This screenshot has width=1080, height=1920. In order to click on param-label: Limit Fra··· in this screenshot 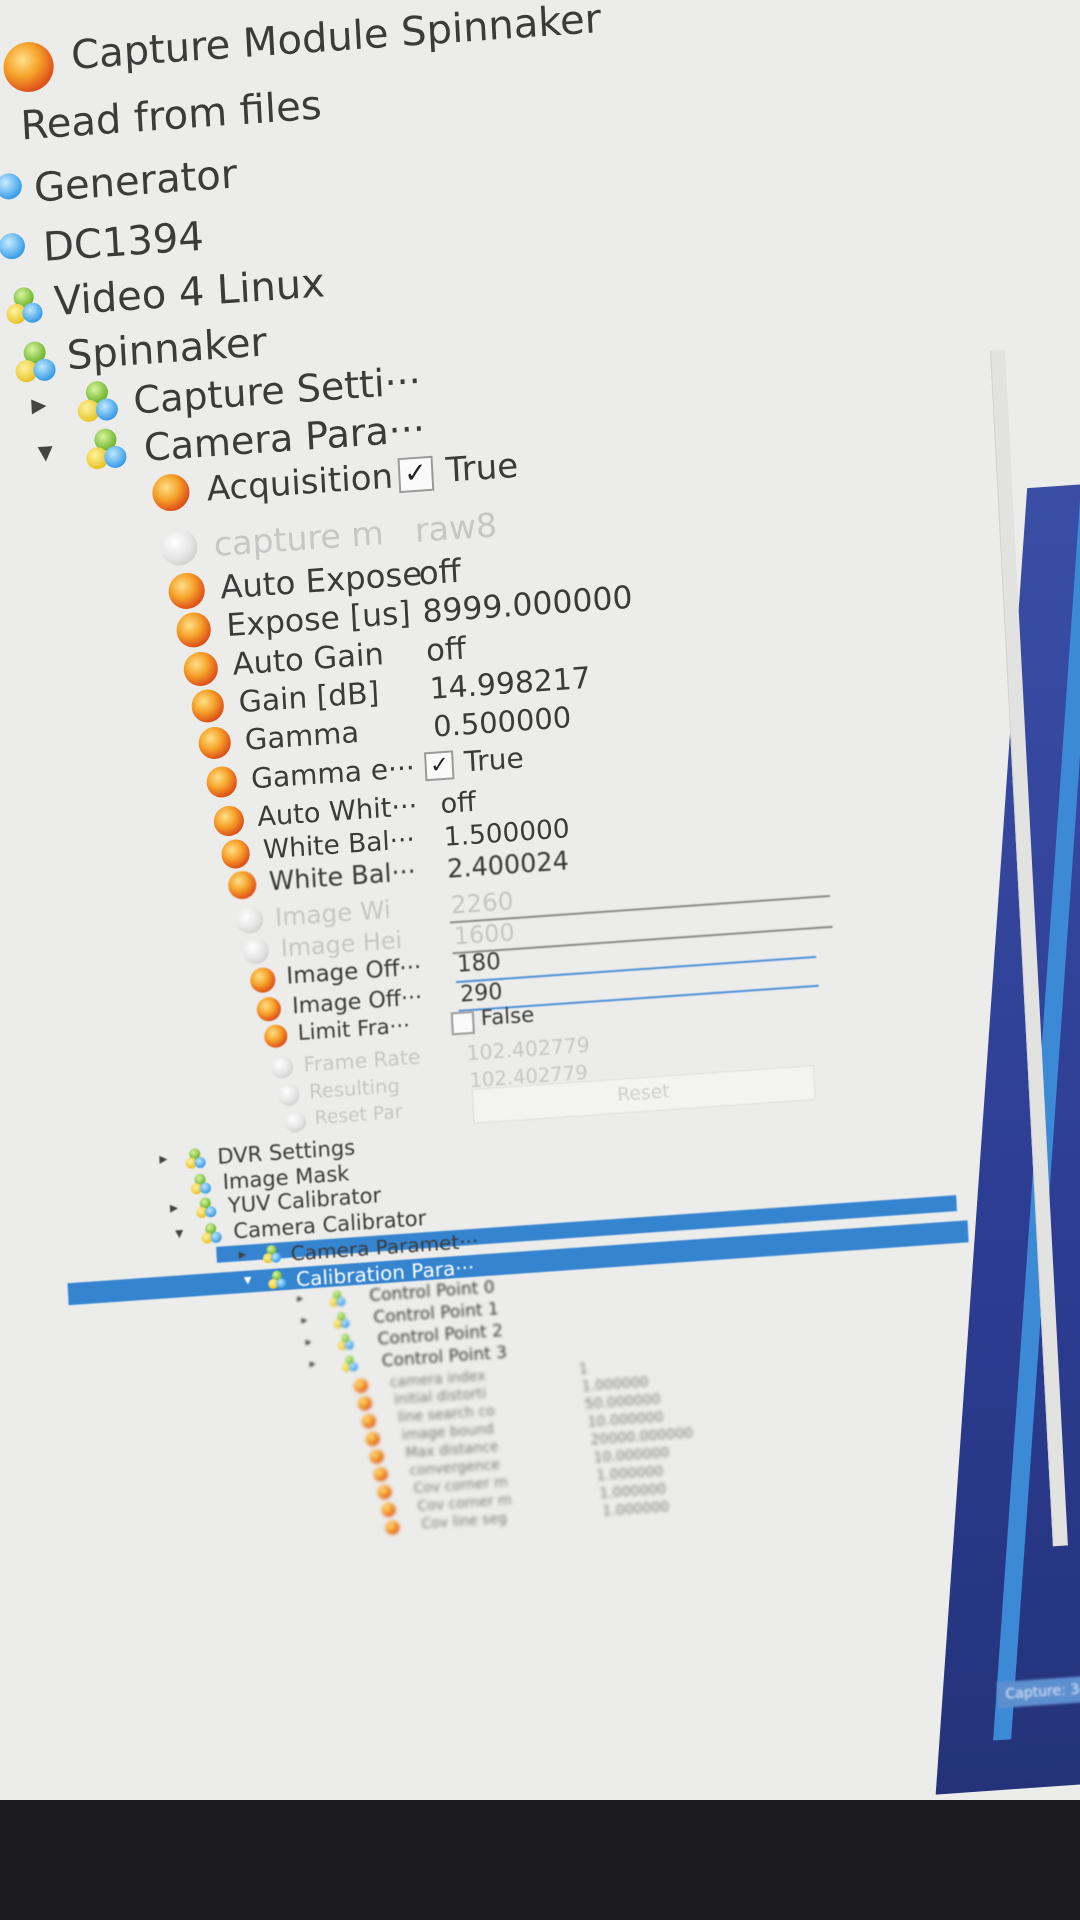, I will do `click(354, 1030)`.